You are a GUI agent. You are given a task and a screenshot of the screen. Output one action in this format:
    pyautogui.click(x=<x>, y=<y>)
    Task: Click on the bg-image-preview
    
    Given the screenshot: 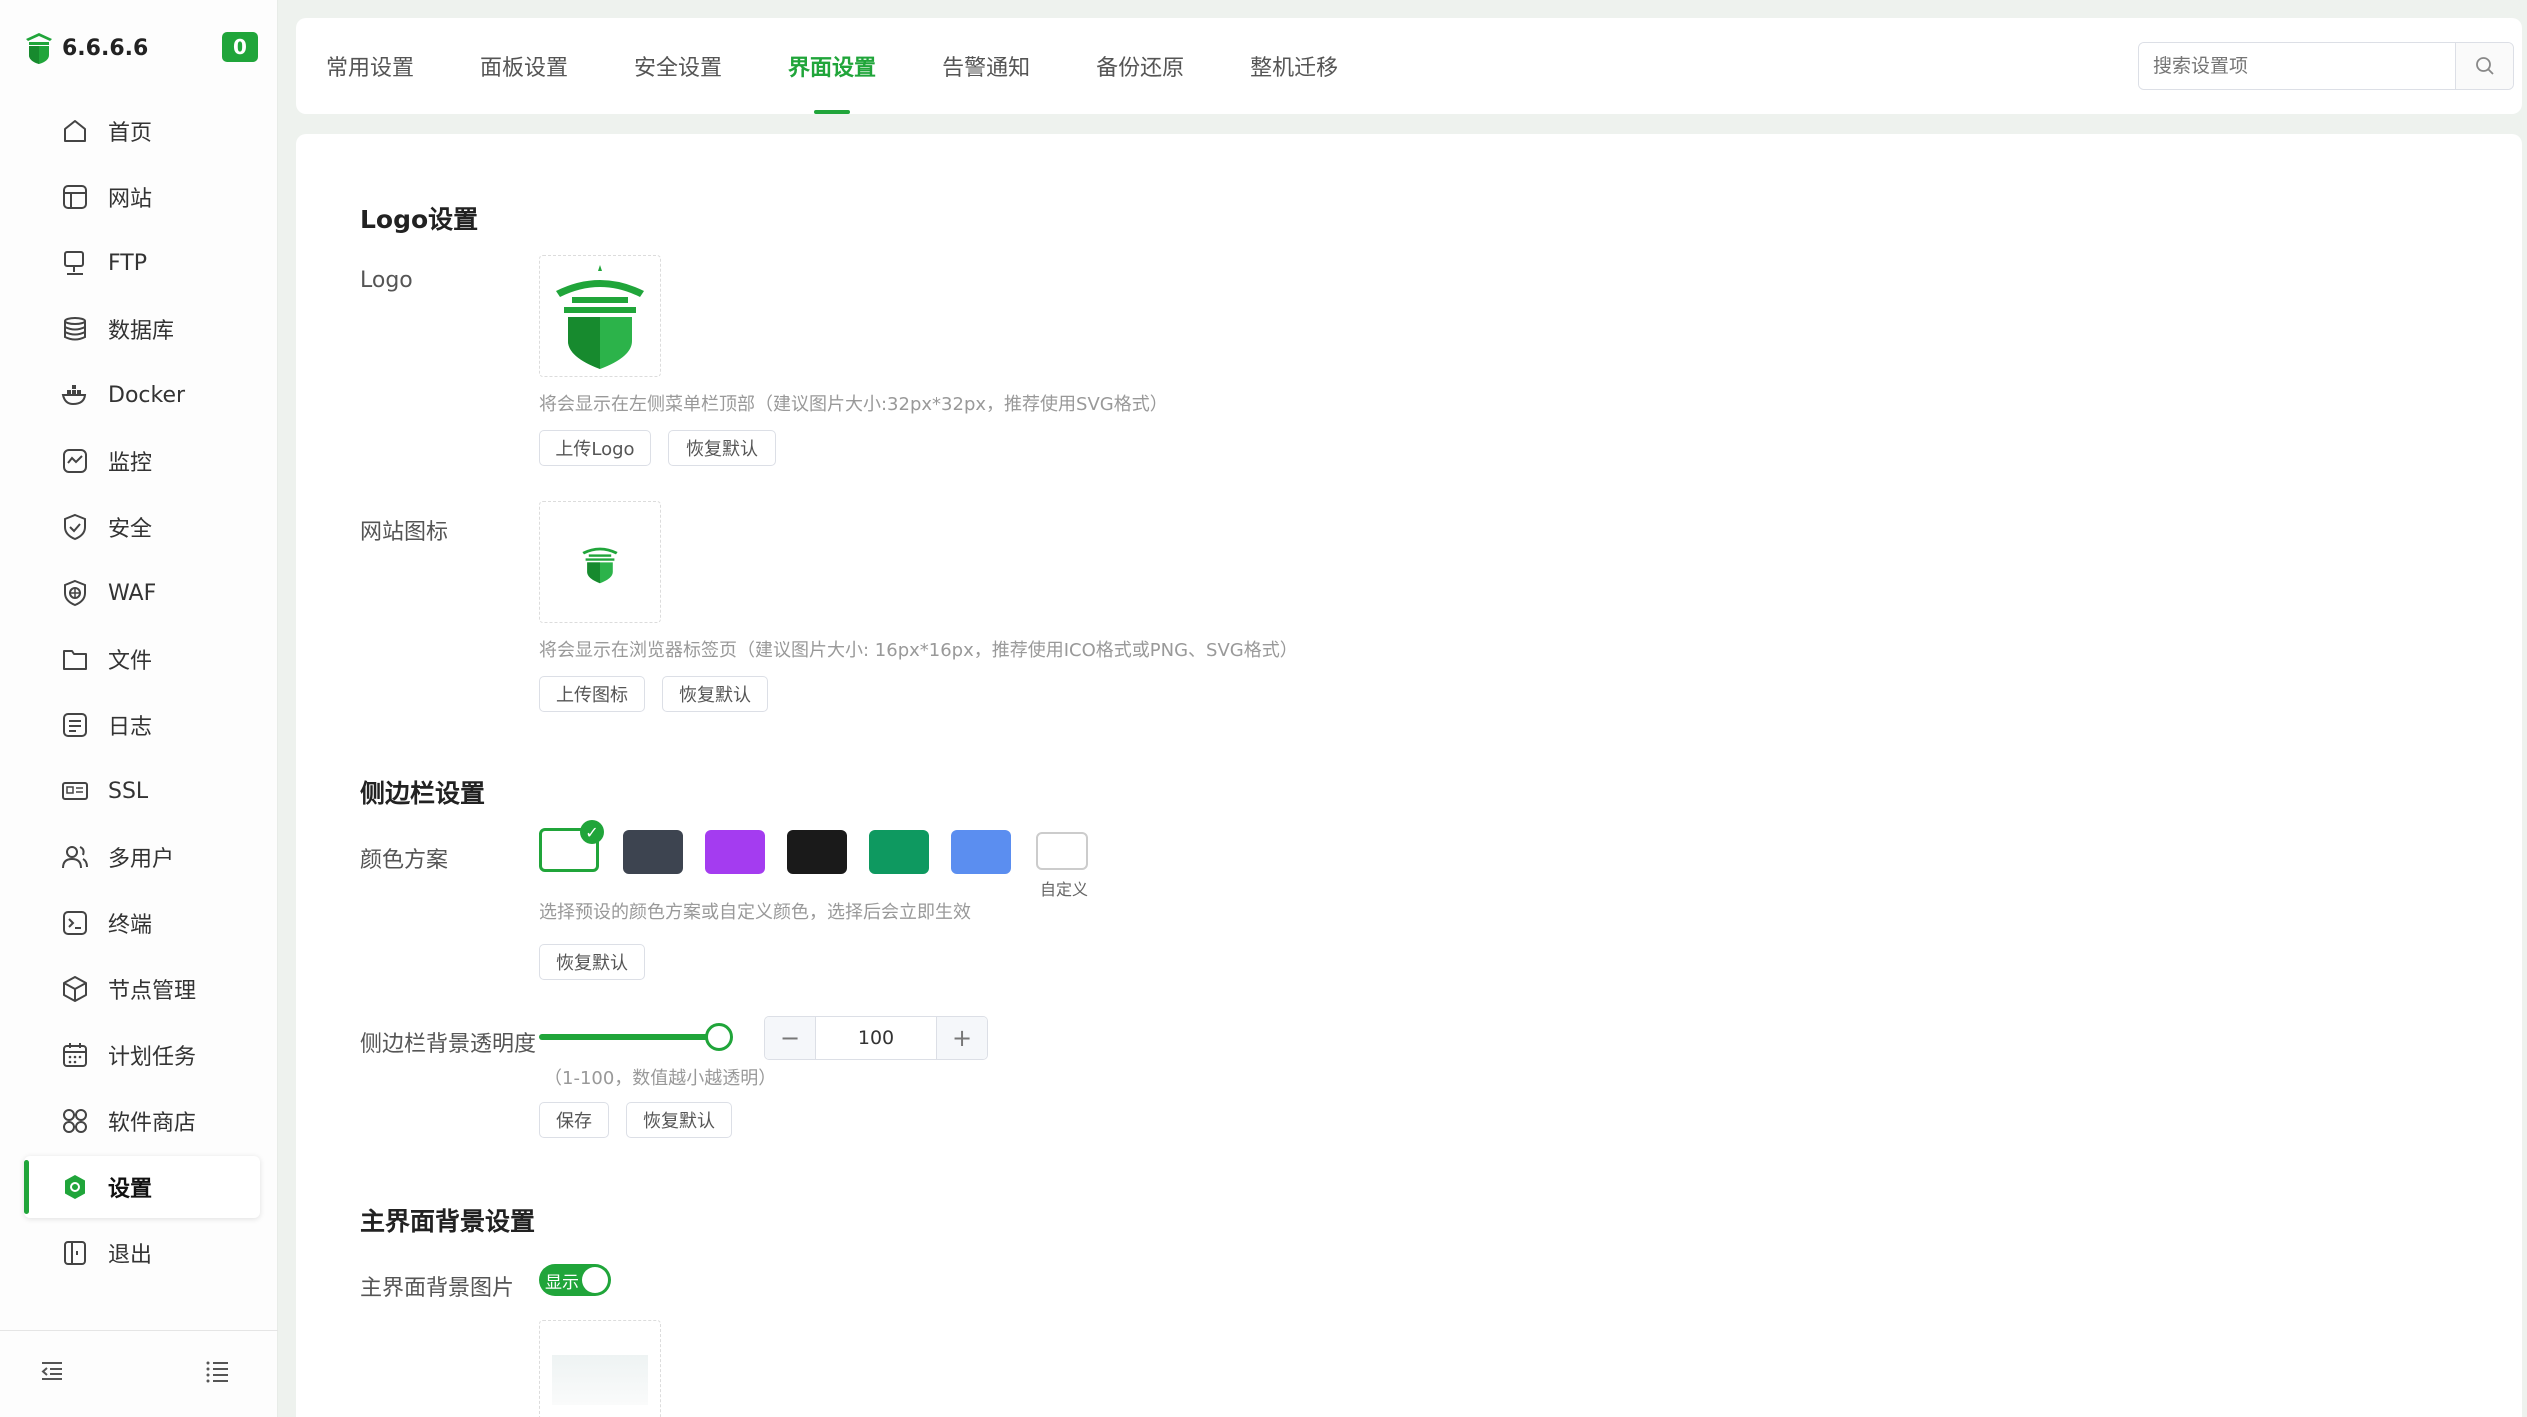 What is the action you would take?
    pyautogui.click(x=600, y=1368)
    